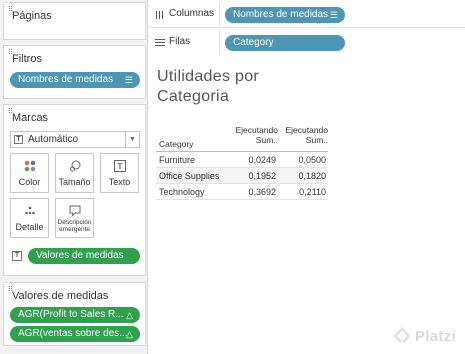 The width and height of the screenshot is (465, 354). Describe the element at coordinates (132, 139) in the screenshot. I see `chevron-down-icon: ▼` at that location.